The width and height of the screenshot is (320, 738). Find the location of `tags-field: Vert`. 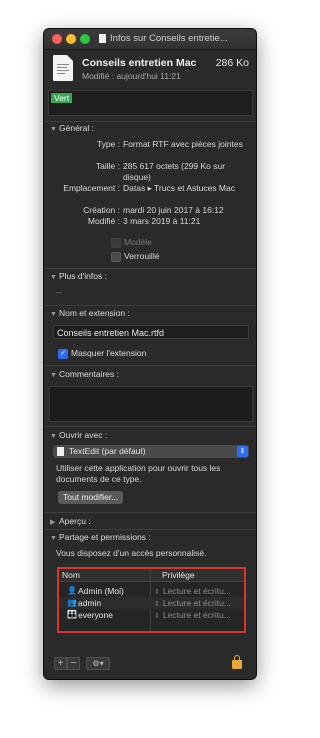

tags-field: Vert is located at coordinates (150, 103).